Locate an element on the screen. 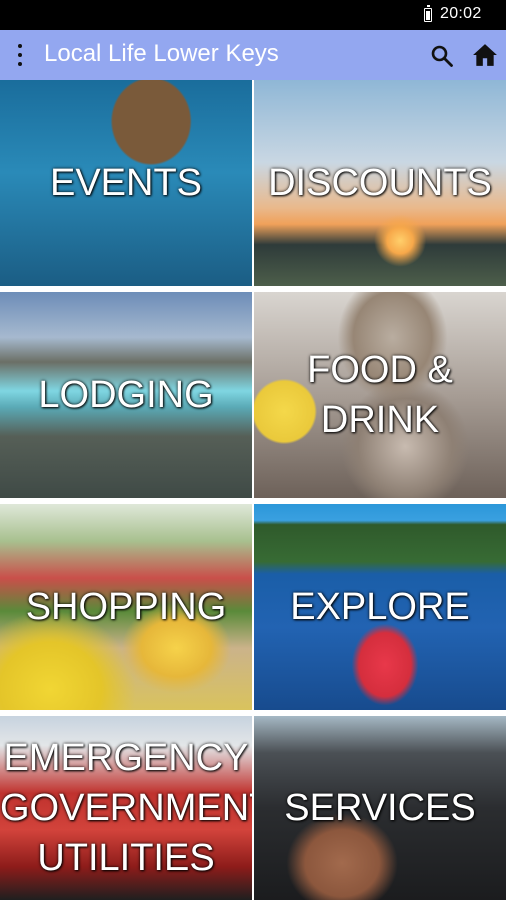 This screenshot has height=900, width=506. tile-label: SERVICES is located at coordinates (380, 808).